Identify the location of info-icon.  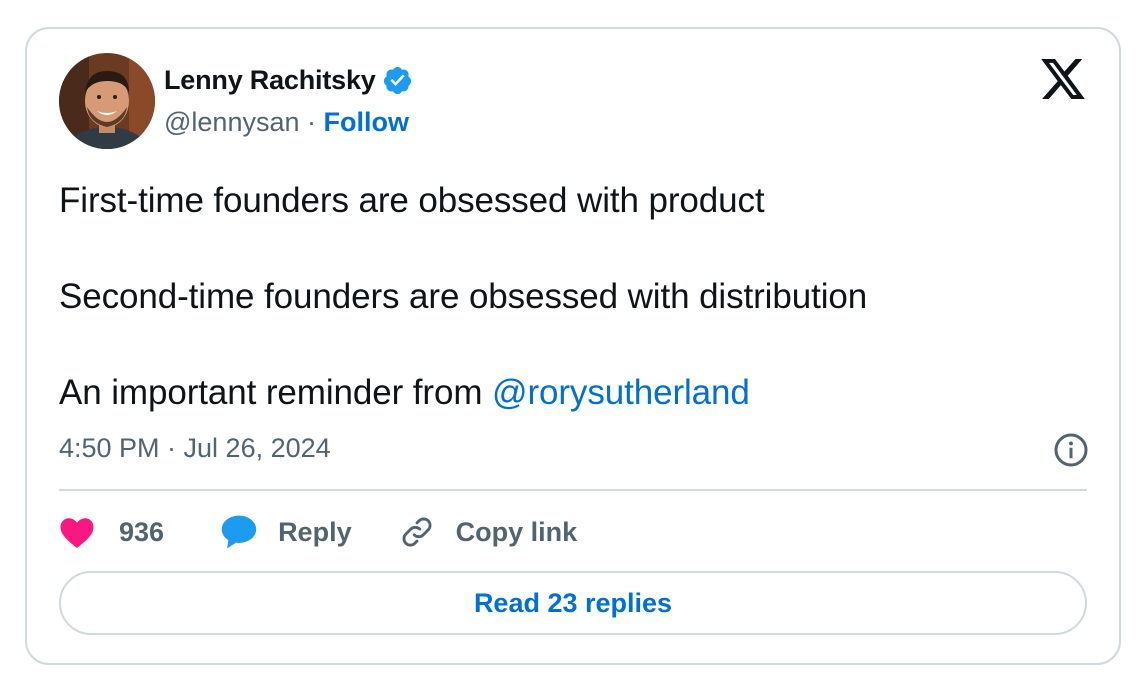
(1071, 450).